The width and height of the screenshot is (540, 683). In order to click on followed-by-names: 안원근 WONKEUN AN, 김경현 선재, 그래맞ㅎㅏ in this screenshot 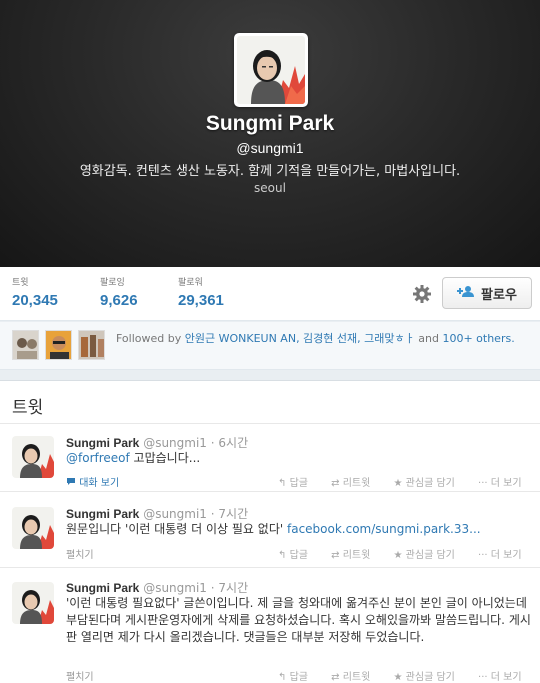, I will do `click(300, 338)`.